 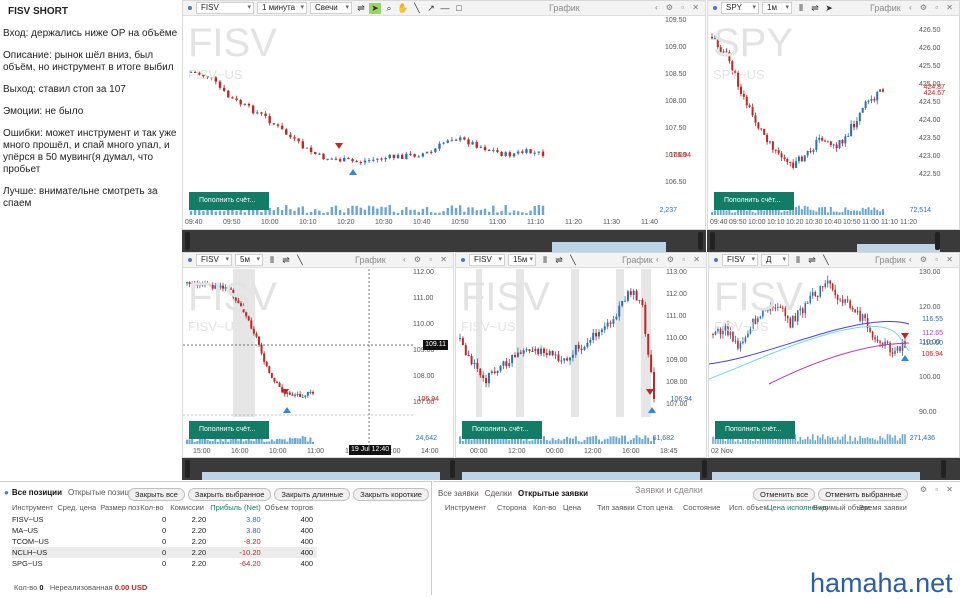 What do you see at coordinates (515, 507) in the screenshot?
I see `column-header: Сторона` at bounding box center [515, 507].